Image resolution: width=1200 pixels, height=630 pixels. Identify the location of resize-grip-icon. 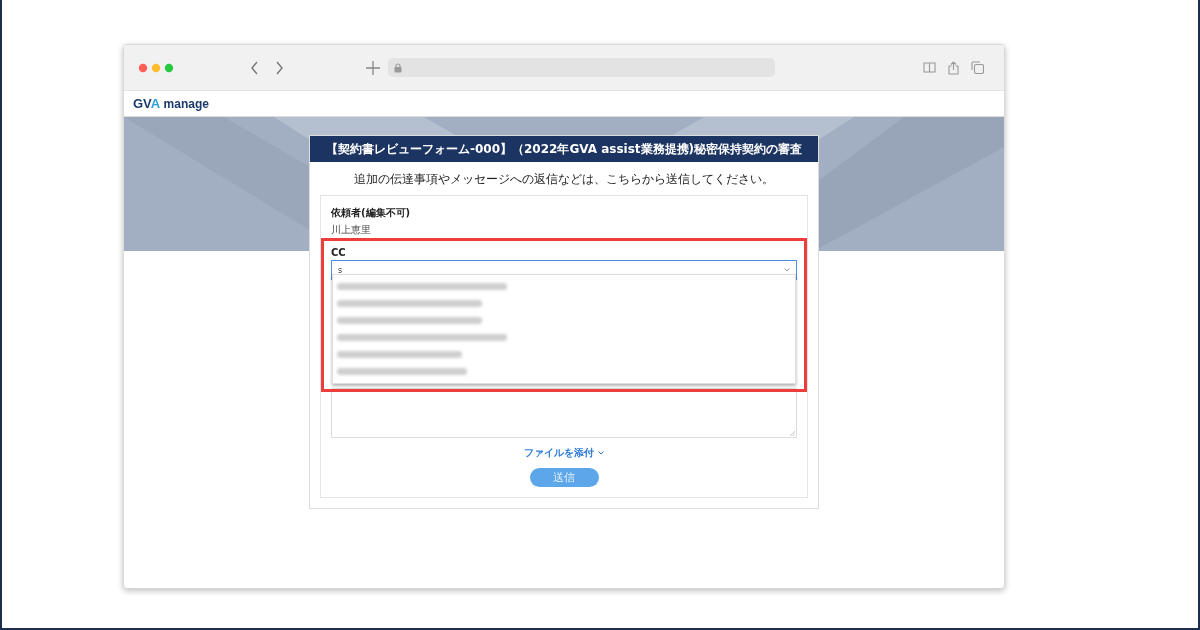
(792, 433).